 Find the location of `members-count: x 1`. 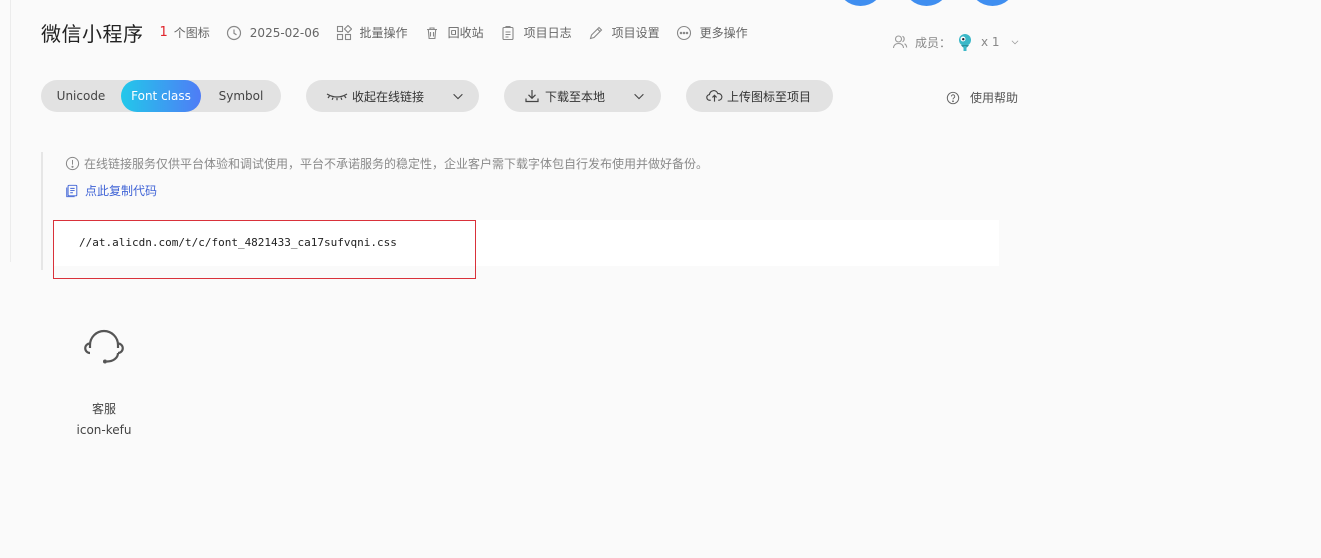

members-count: x 1 is located at coordinates (990, 42).